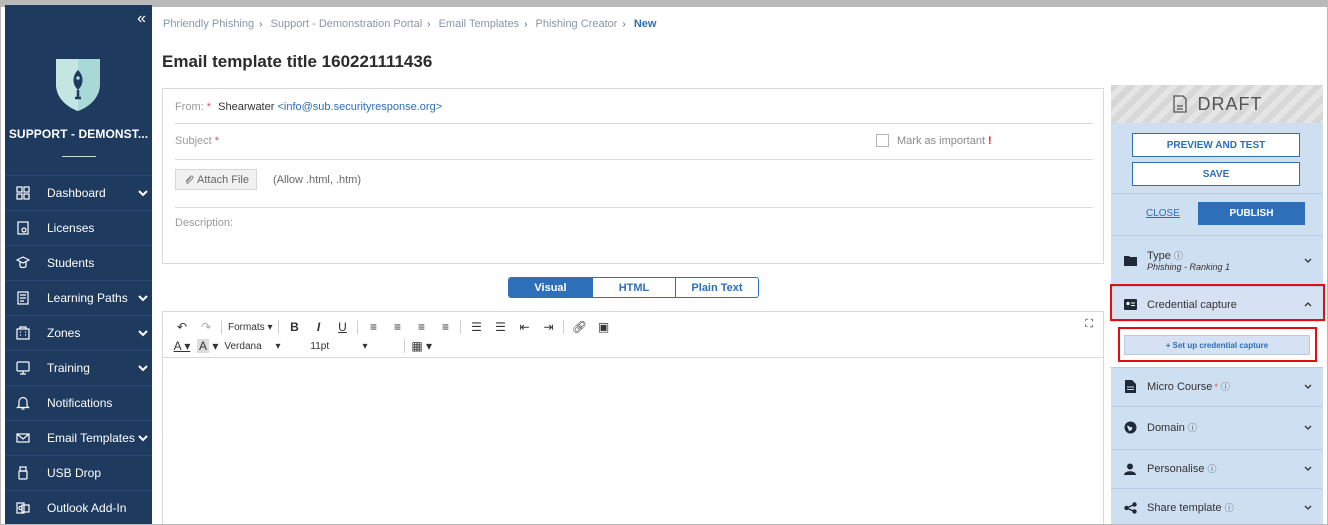  Describe the element at coordinates (78, 472) in the screenshot. I see `sidebar-item-usb-drop: USB Drop` at that location.